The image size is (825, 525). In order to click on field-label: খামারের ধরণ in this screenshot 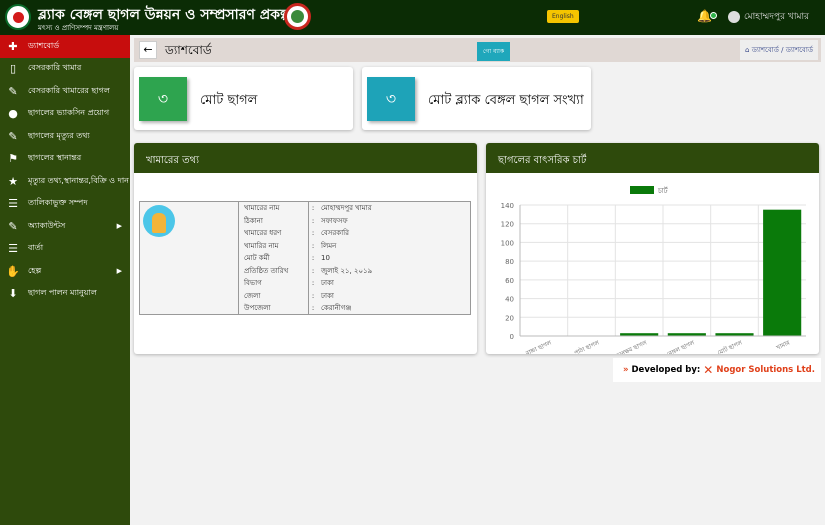, I will do `click(263, 233)`.